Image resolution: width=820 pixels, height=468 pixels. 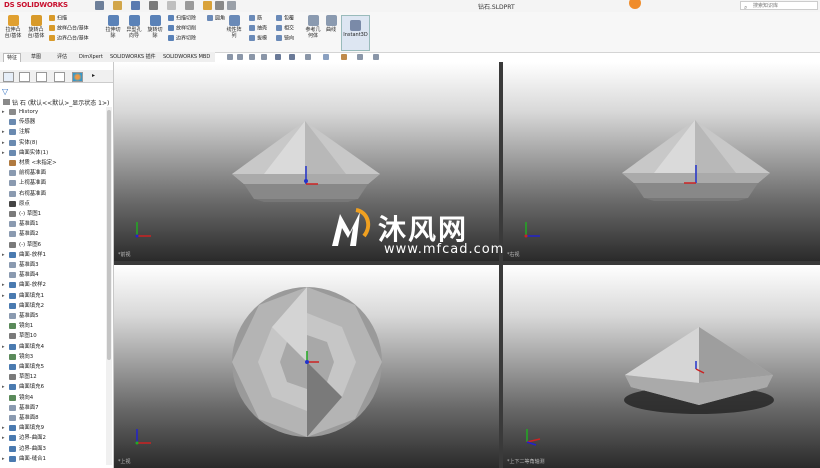 I want to click on tab-mbd: SOLIDWORKS MBD, so click(x=186, y=57).